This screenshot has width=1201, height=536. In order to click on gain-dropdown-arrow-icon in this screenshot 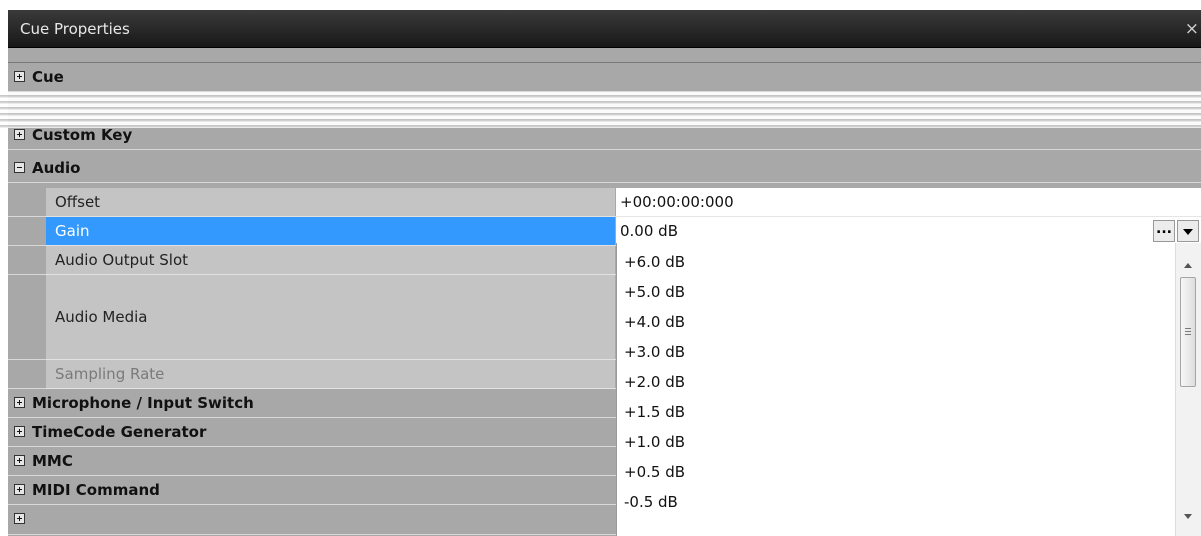, I will do `click(1188, 231)`.